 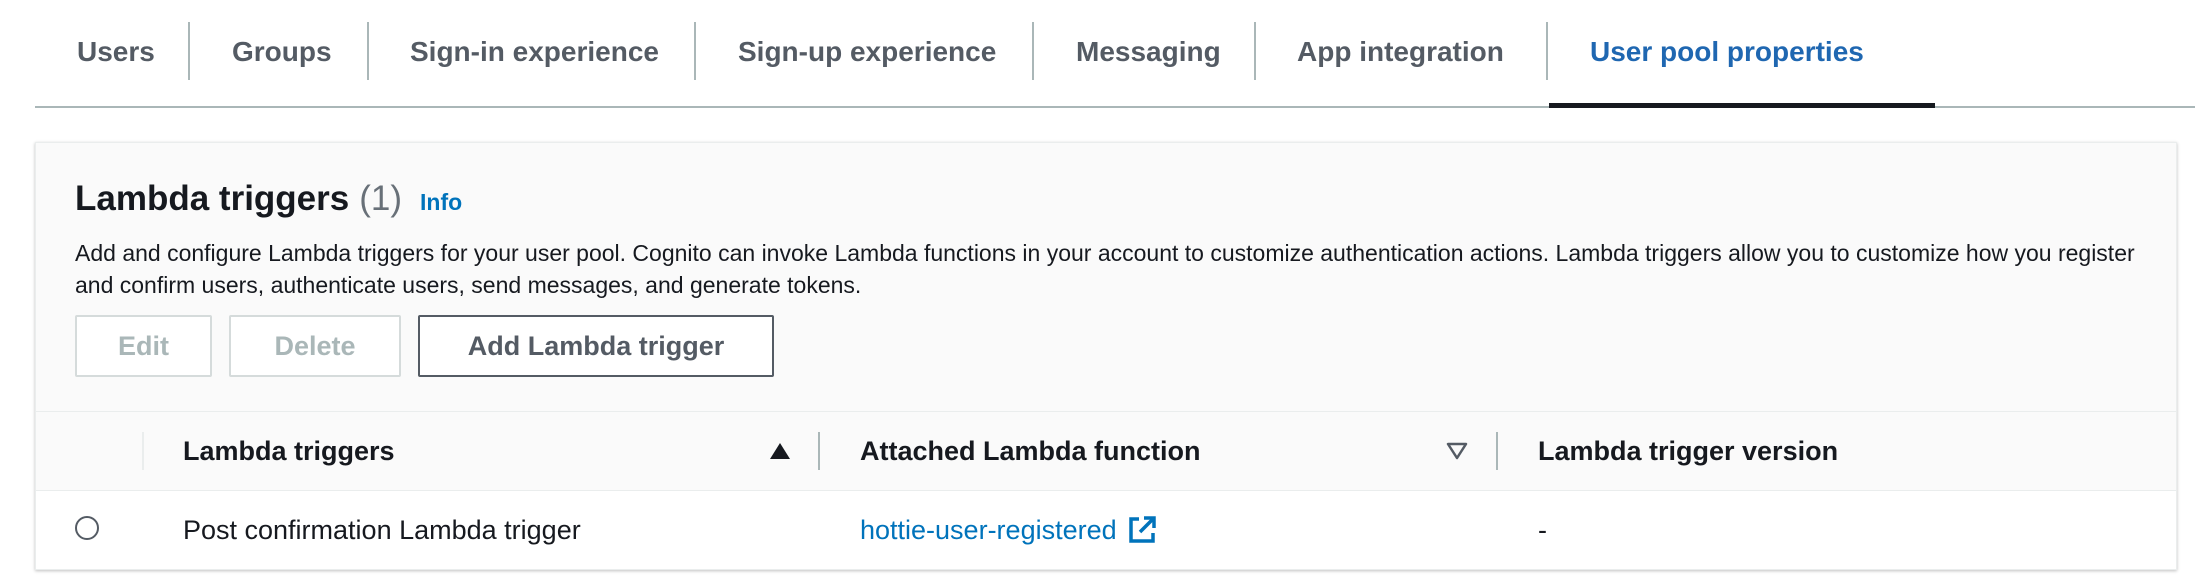 What do you see at coordinates (534, 52) in the screenshot?
I see `tab-sign-in-experience: Sign-in experience` at bounding box center [534, 52].